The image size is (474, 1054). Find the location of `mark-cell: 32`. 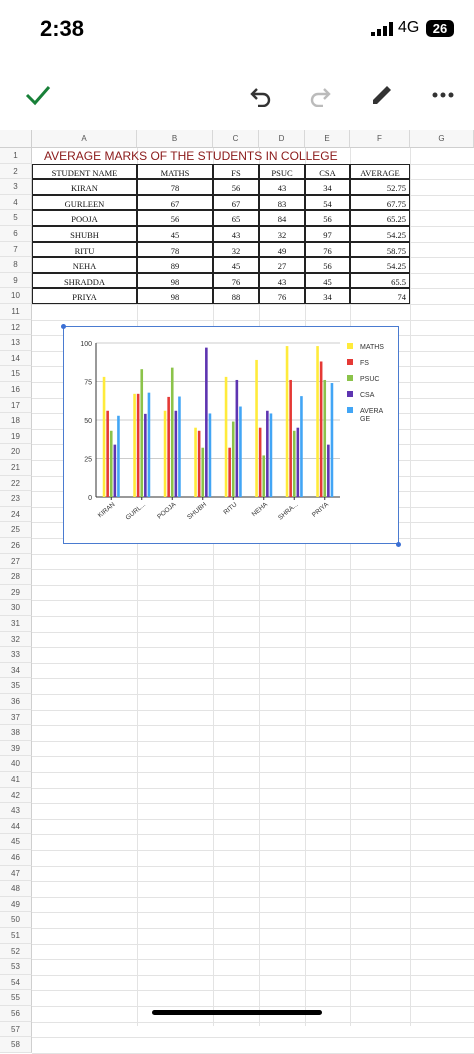

mark-cell: 32 is located at coordinates (236, 249).